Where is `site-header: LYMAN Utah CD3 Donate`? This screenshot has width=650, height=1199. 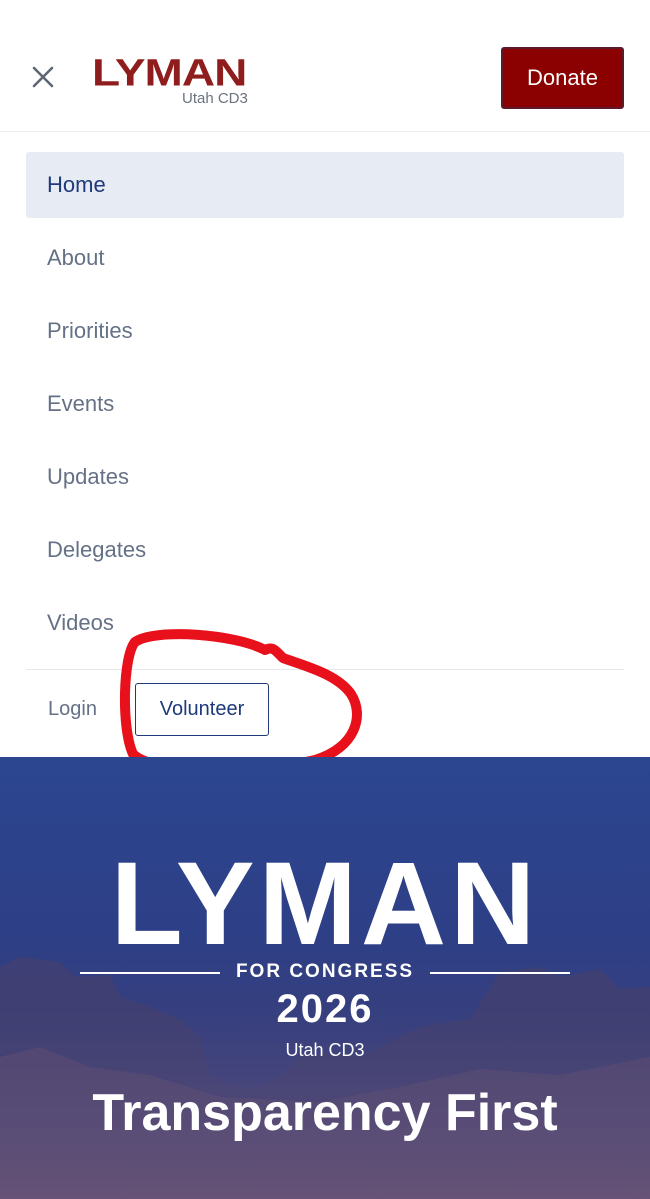 site-header: LYMAN Utah CD3 Donate is located at coordinates (325, 66).